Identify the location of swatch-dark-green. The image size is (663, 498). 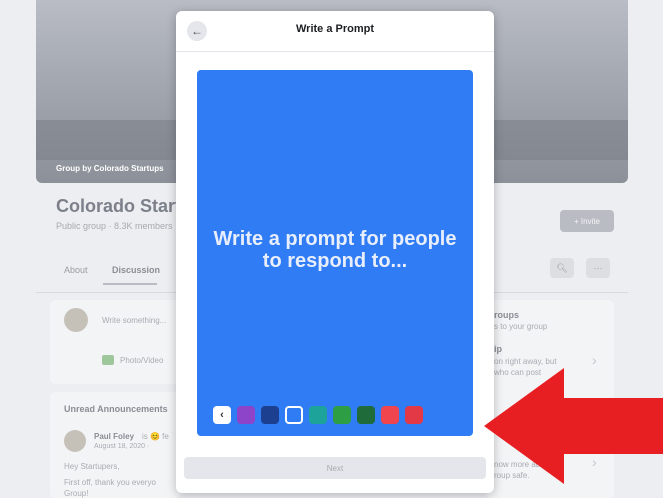
(366, 415).